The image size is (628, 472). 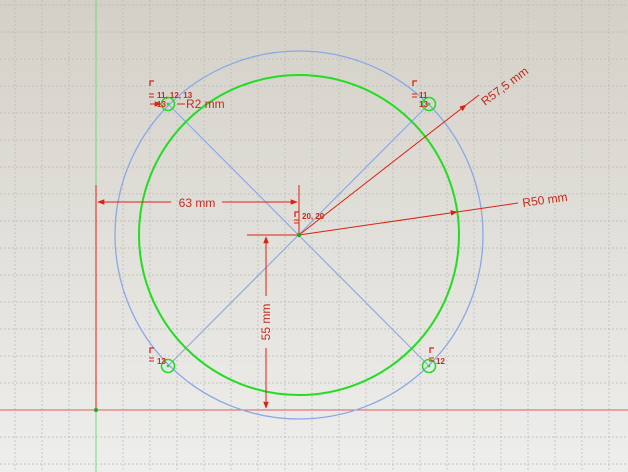 What do you see at coordinates (157, 356) in the screenshot?
I see `constraint-marker-bottom-left: 13` at bounding box center [157, 356].